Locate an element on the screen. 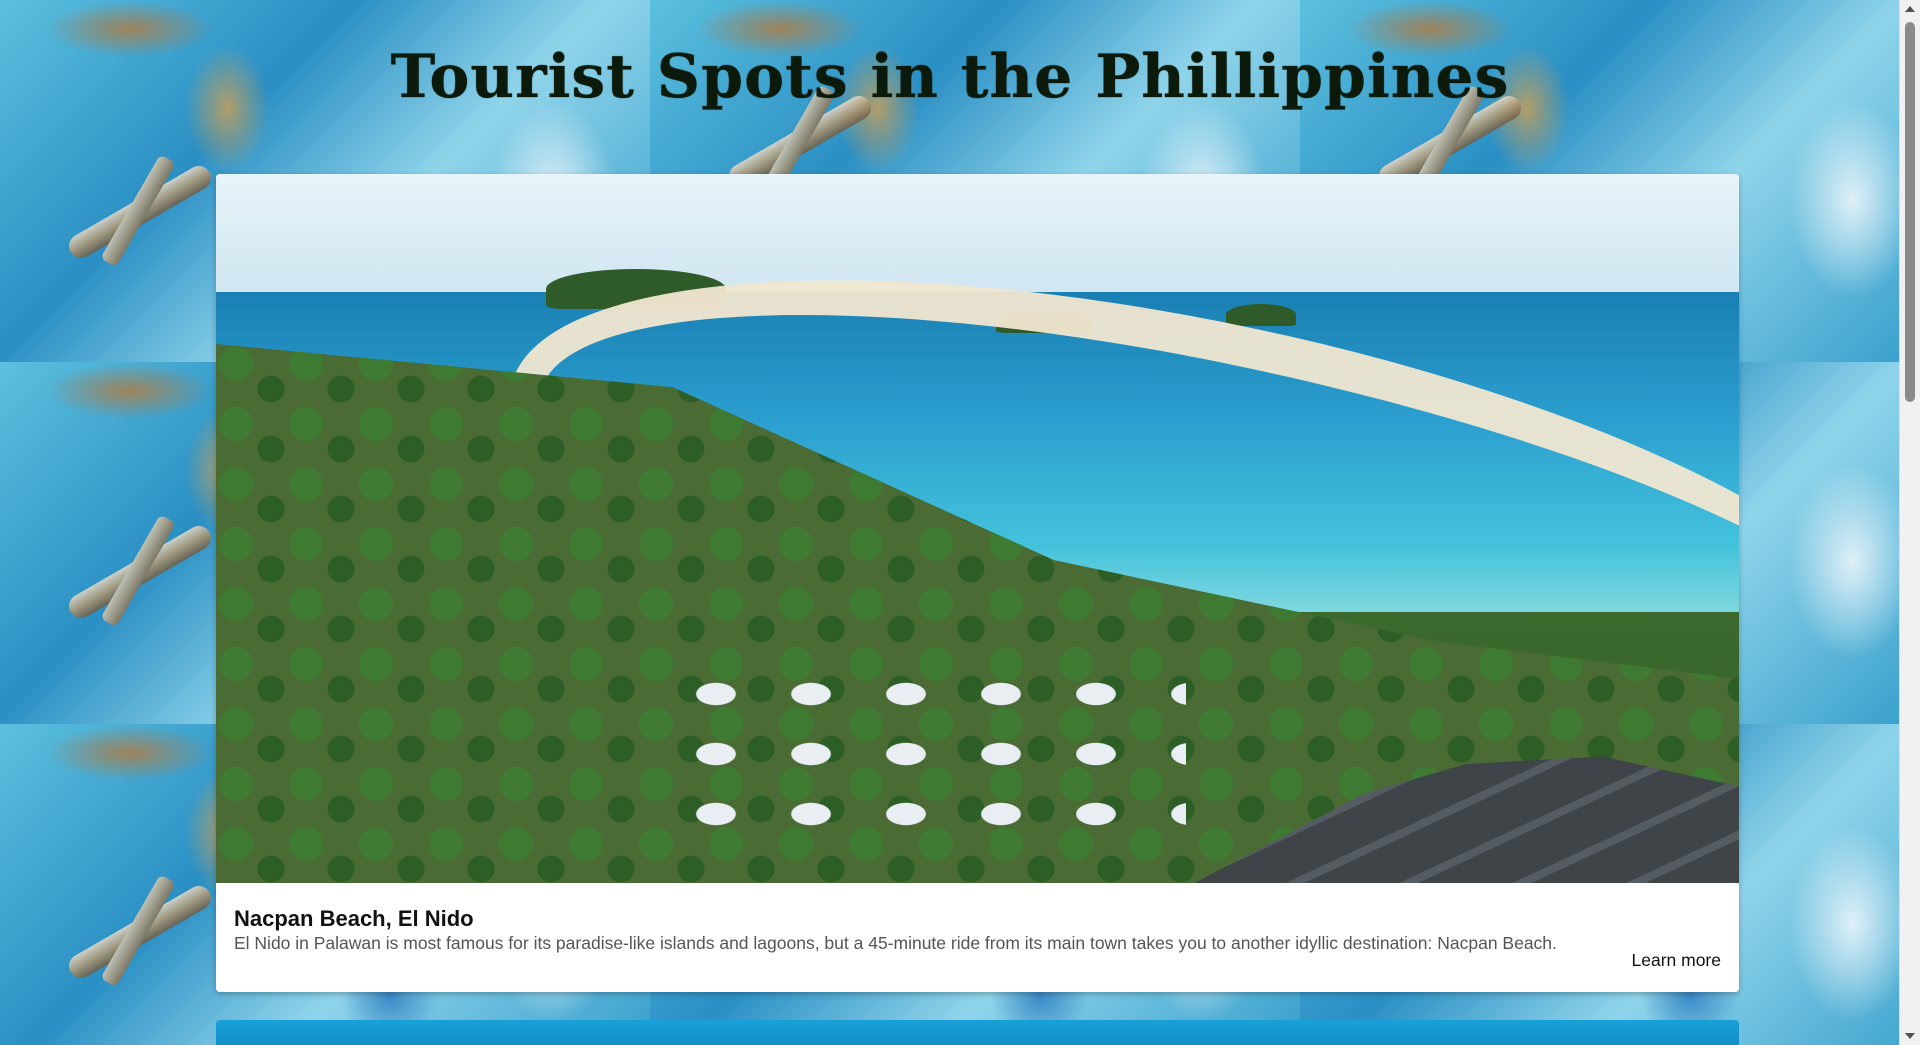 This screenshot has height=1045, width=1920. card-title: Nacpan Beach, El Nido is located at coordinates (354, 918).